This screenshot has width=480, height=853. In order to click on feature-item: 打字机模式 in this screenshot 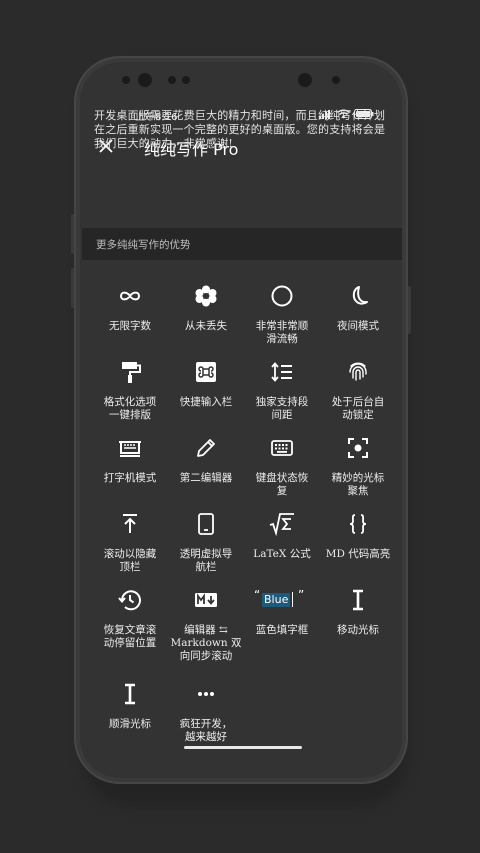, I will do `click(130, 459)`.